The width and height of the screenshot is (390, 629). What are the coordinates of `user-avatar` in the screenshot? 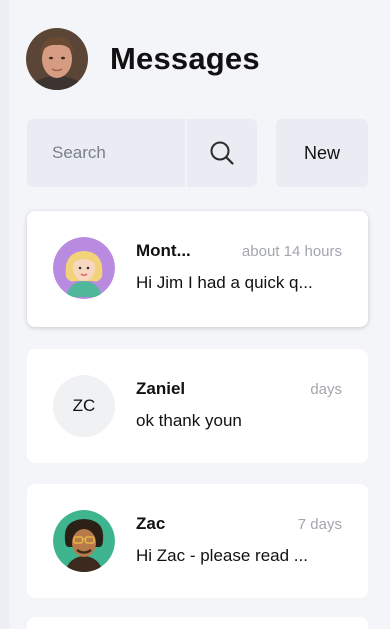 It's located at (57, 59).